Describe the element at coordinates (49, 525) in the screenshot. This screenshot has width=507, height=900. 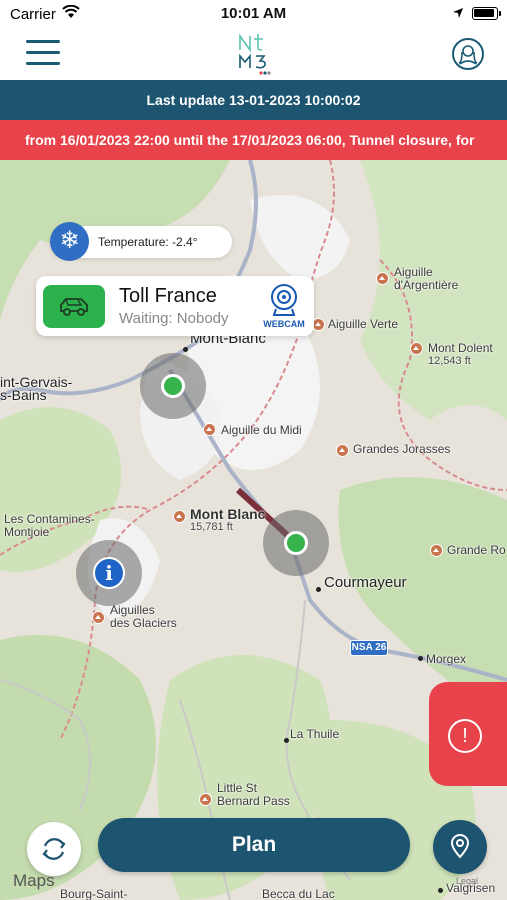
I see `place-les-contamines: Les Contamines- Montjoie` at that location.